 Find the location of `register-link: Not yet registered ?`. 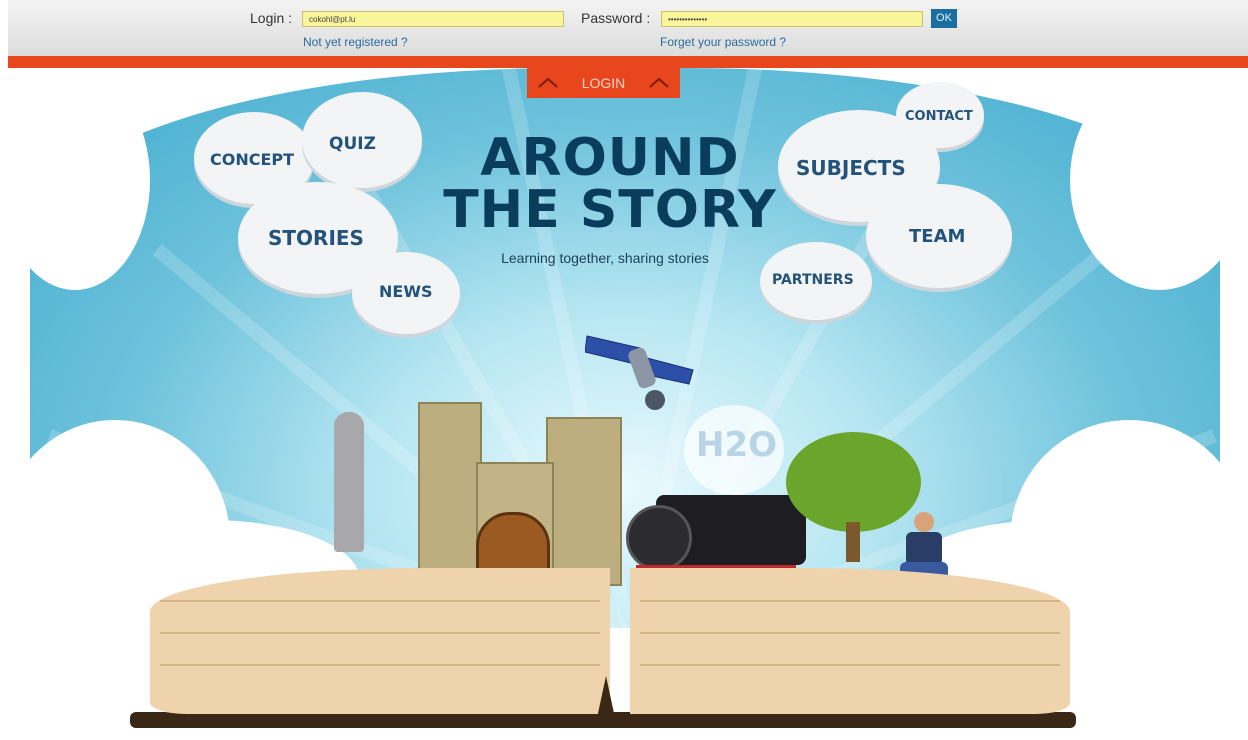

register-link: Not yet registered ? is located at coordinates (355, 42).